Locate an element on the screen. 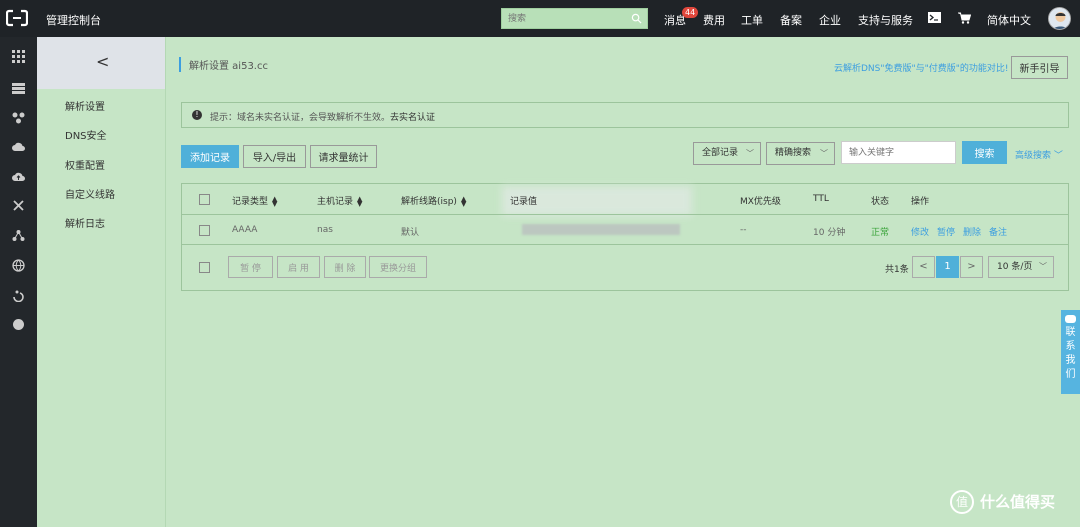  remark-link: 备注 is located at coordinates (998, 233).